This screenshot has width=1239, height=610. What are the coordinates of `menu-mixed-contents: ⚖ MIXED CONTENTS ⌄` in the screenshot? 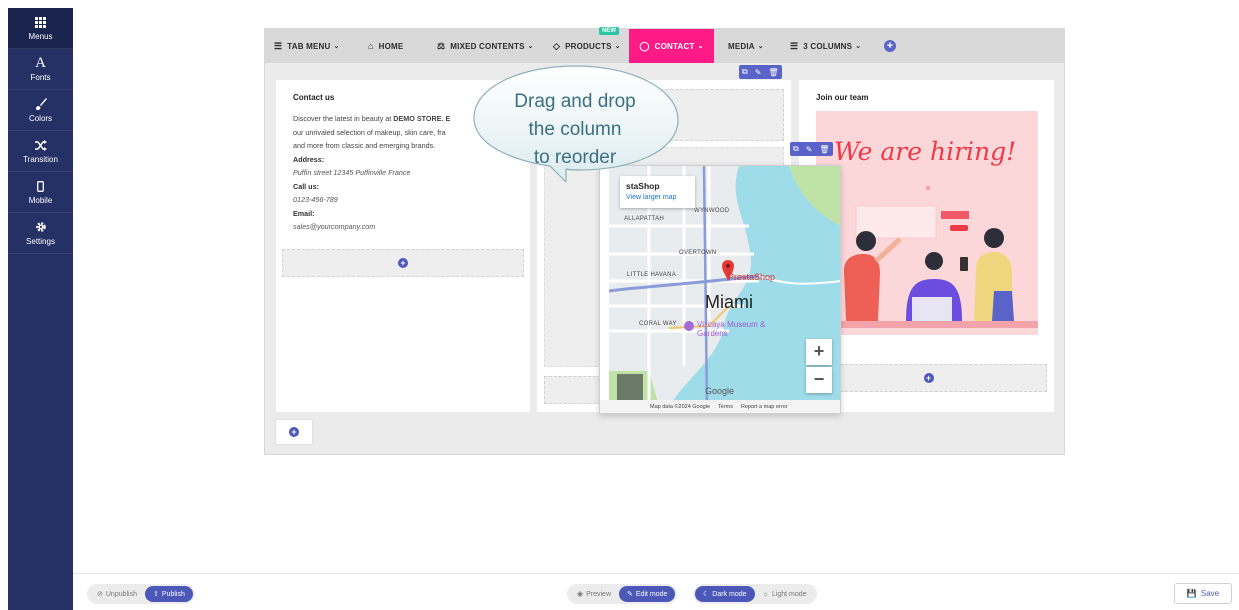 It's located at (485, 46).